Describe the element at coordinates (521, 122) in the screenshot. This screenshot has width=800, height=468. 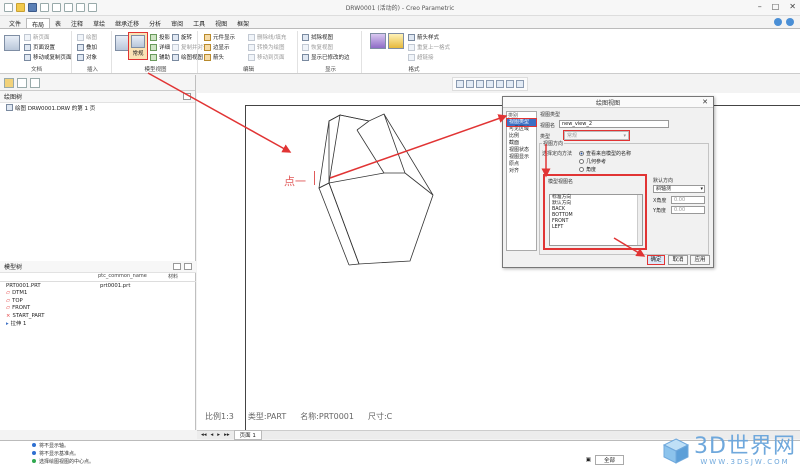
I see `category-view-type: 视图类型` at that location.